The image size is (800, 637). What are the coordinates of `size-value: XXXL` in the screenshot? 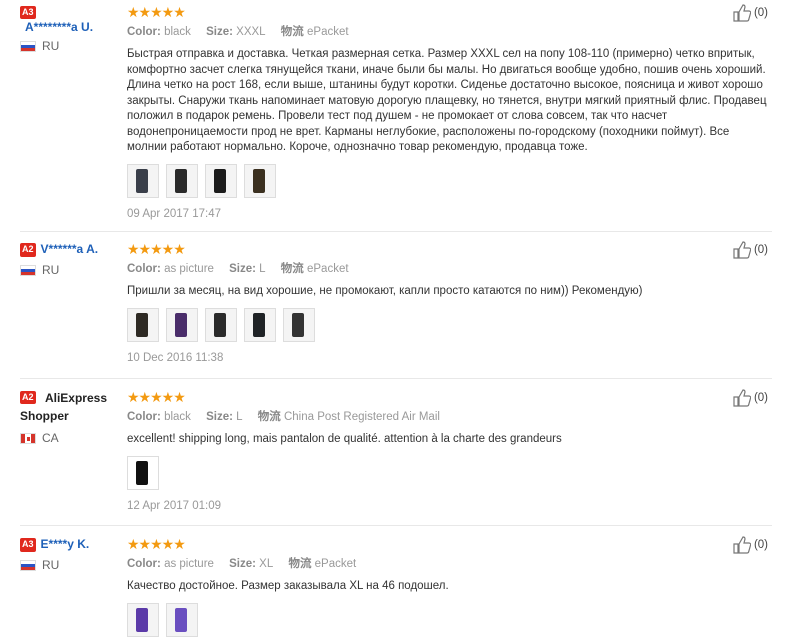 It's located at (251, 32).